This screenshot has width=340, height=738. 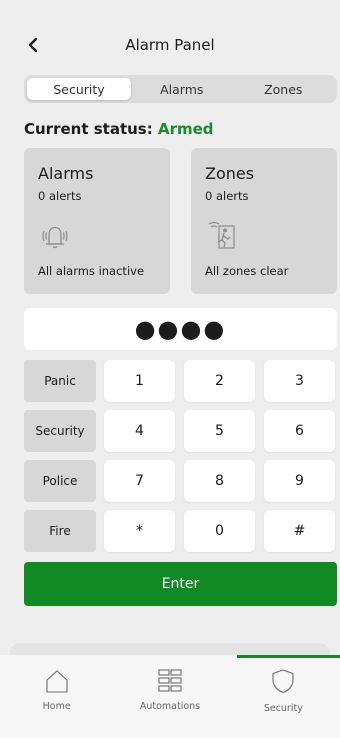 What do you see at coordinates (56, 706) in the screenshot?
I see `nav-home-label: Home` at bounding box center [56, 706].